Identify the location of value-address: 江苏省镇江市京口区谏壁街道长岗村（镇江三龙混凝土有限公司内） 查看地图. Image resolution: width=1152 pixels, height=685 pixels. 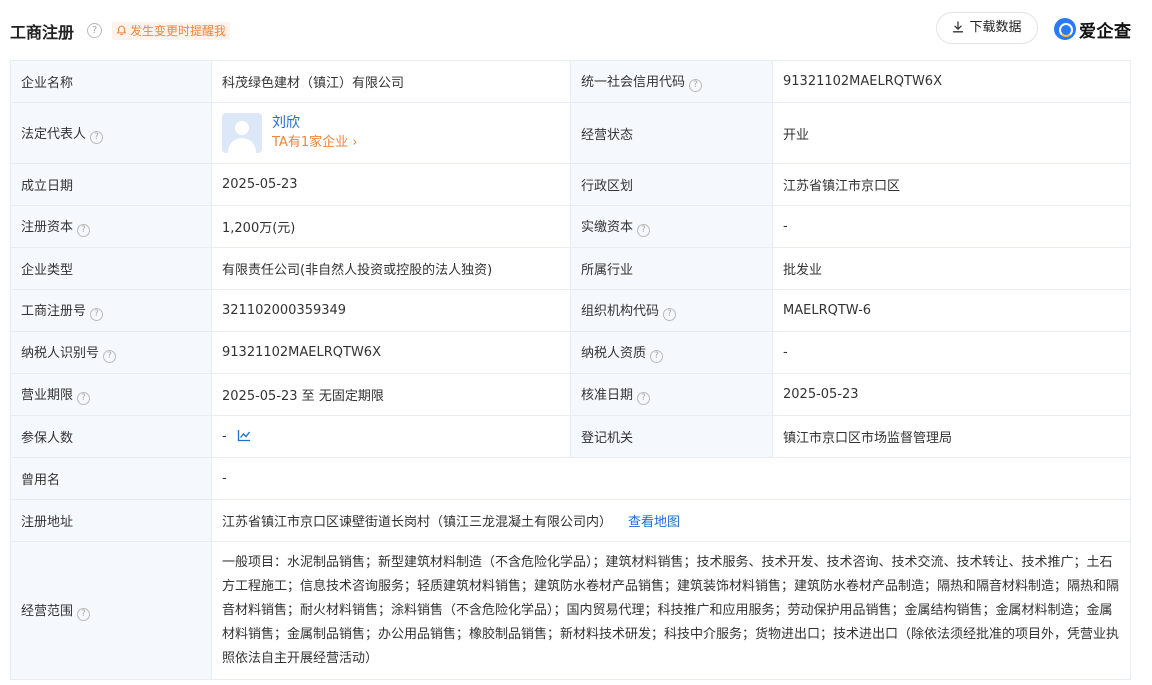
(671, 520).